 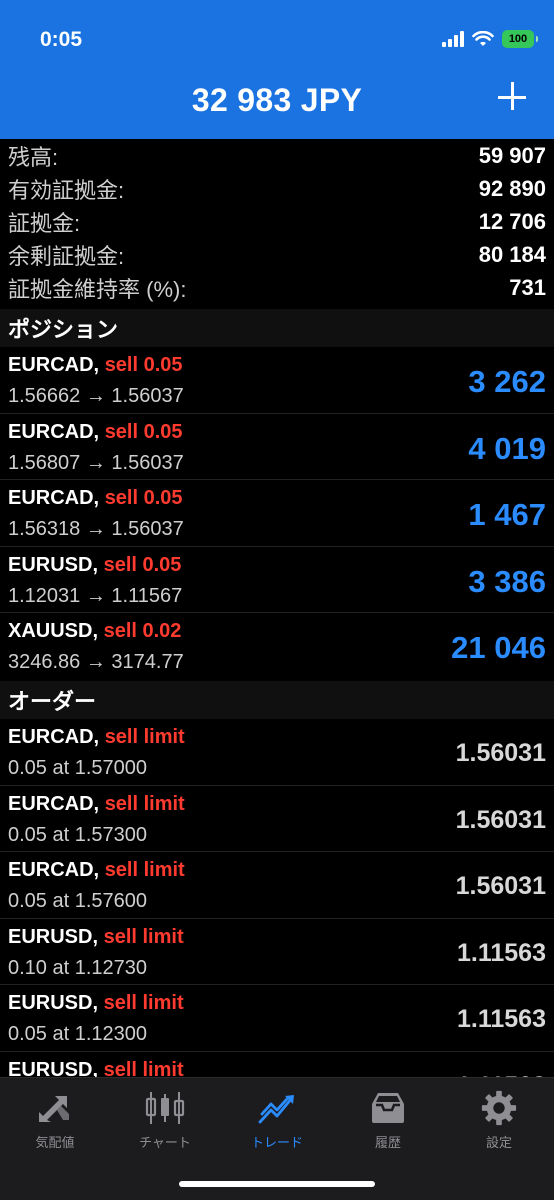 I want to click on summary-value: 92 890, so click(x=512, y=188).